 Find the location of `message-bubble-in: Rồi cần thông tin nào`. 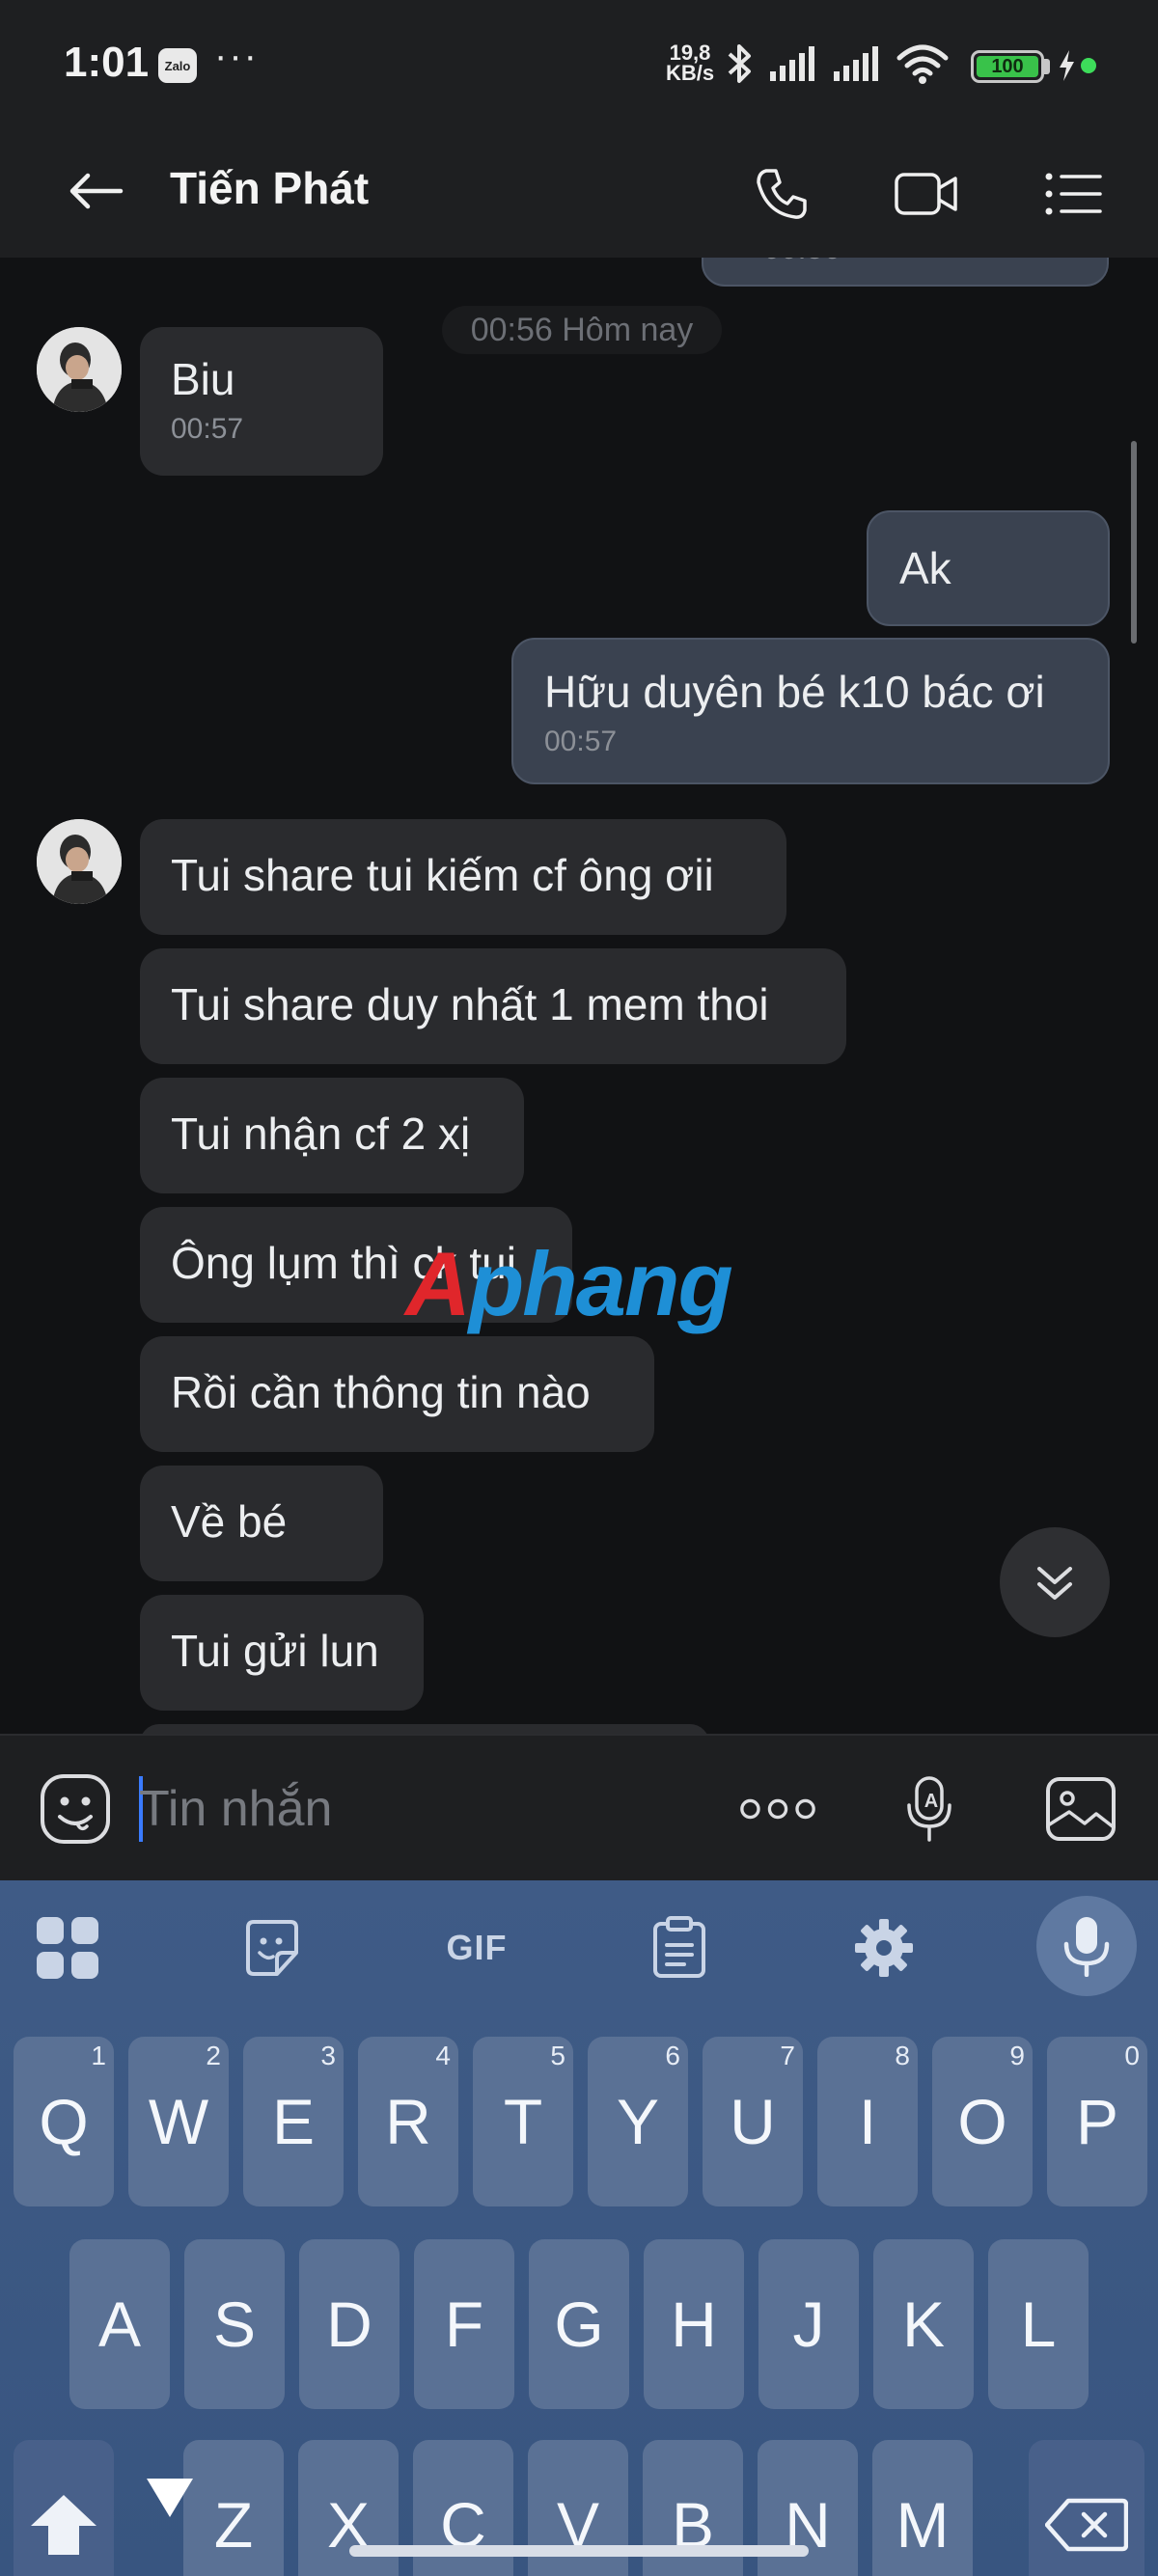

message-bubble-in: Rồi cần thông tin nào is located at coordinates (397, 1394).